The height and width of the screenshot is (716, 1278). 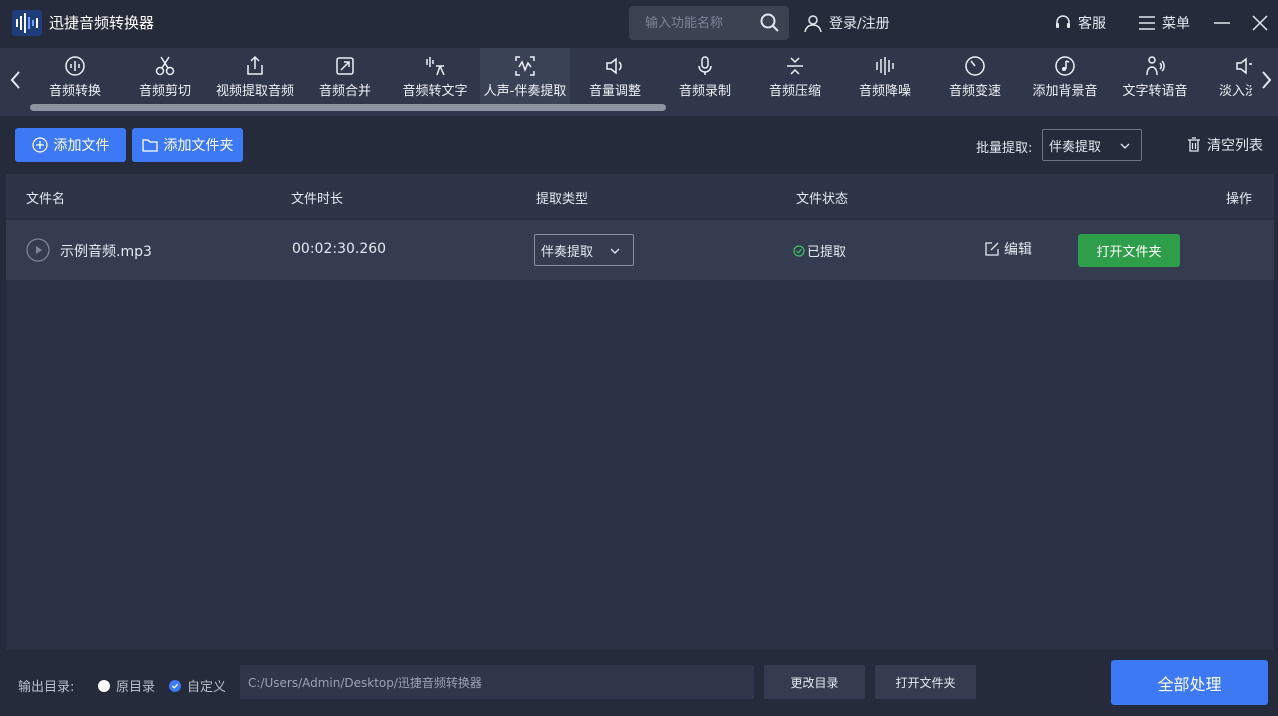 I want to click on speech-to-text-icon, so click(x=435, y=66).